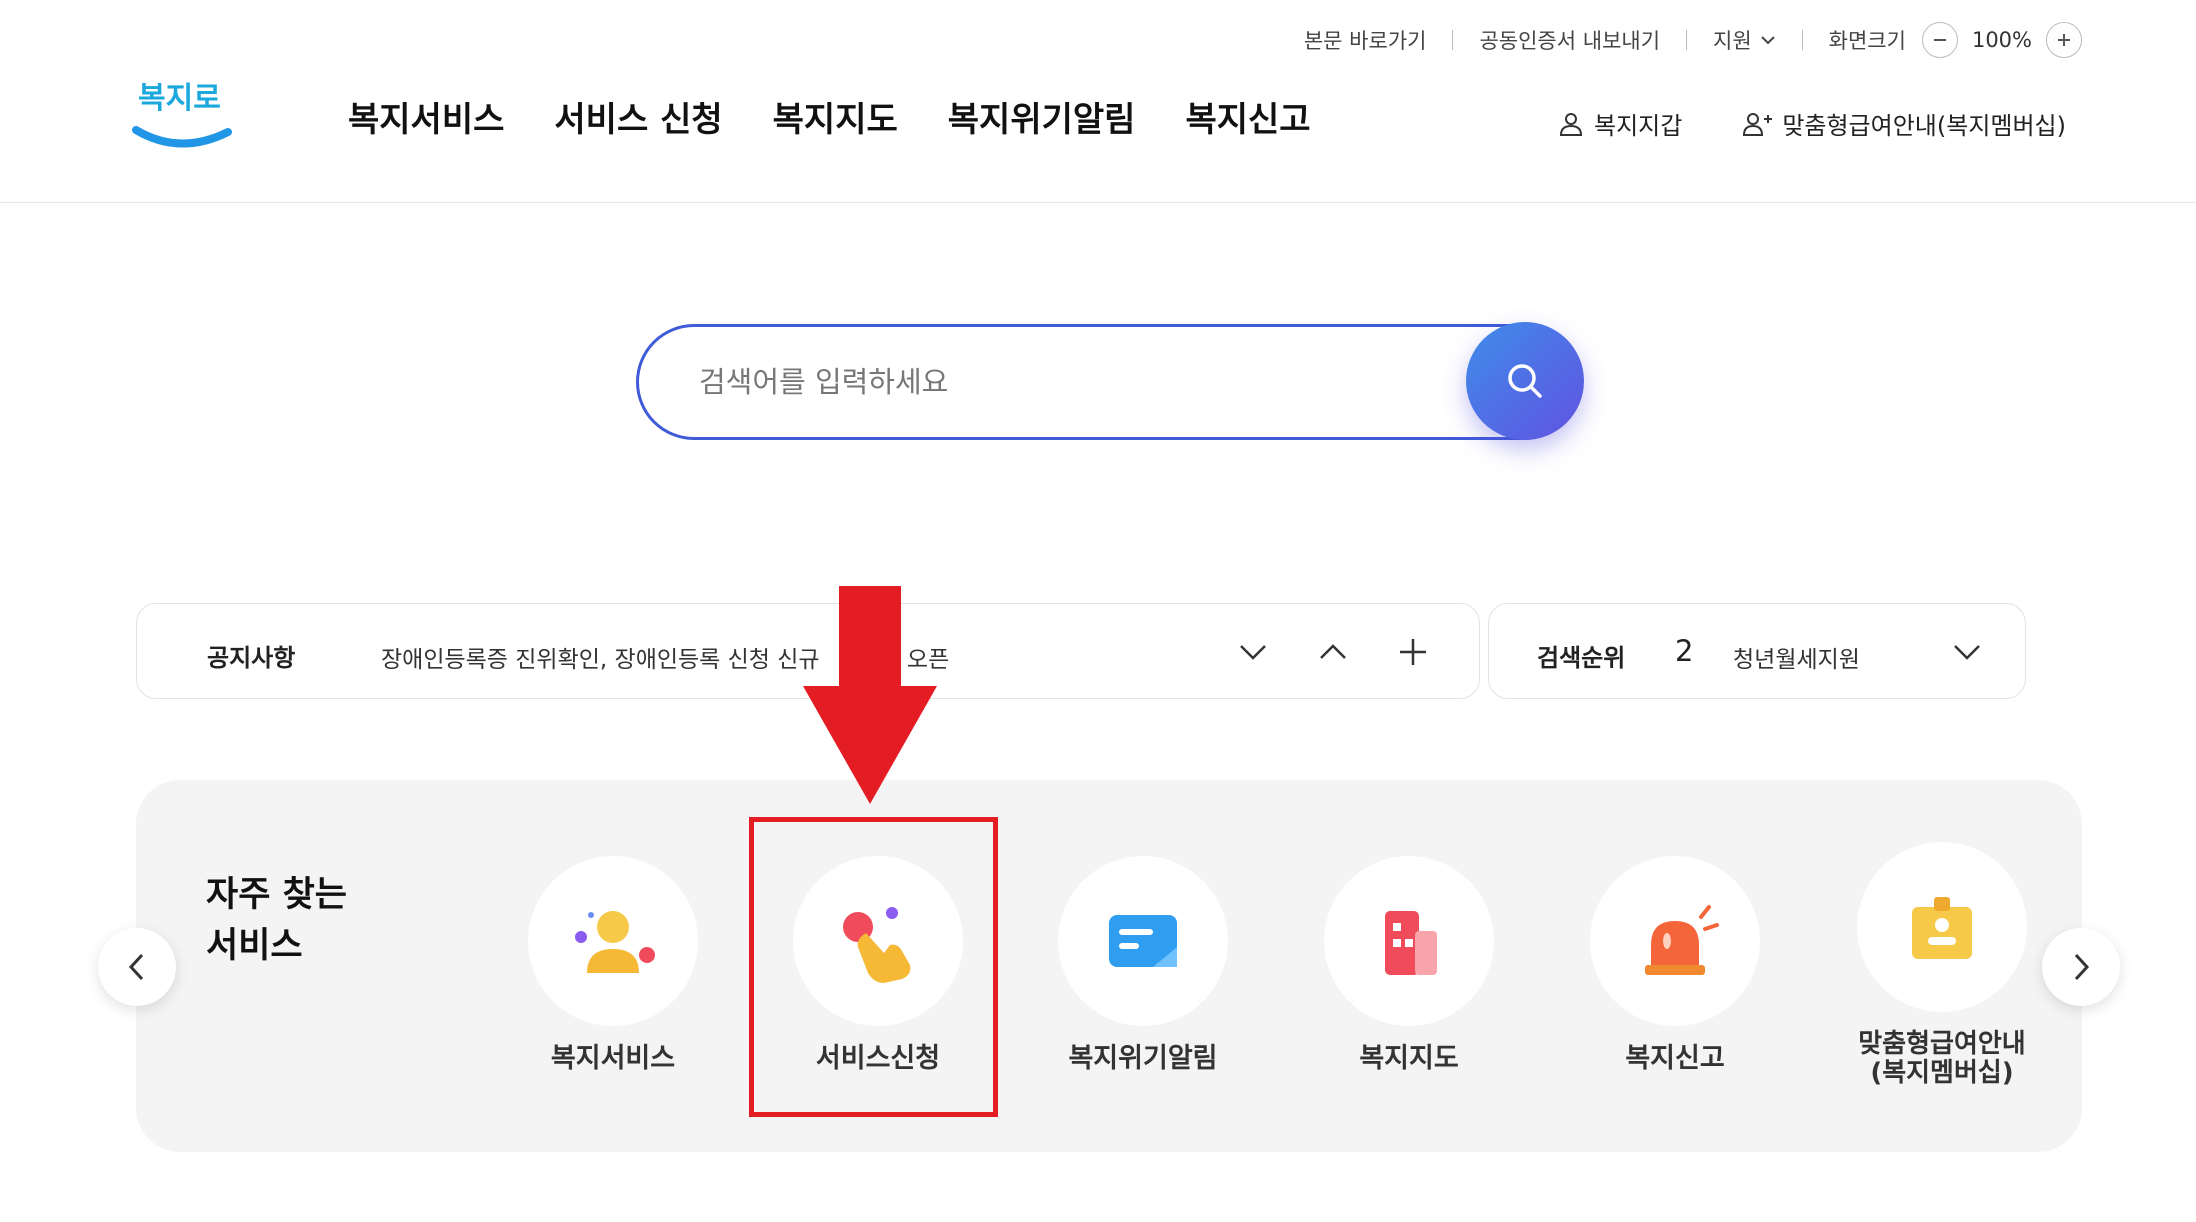  Describe the element at coordinates (1693, 40) in the screenshot. I see `utility-bar: 본문 바로가기 공동인증서 내보내기 지원 화면크기 100%` at that location.